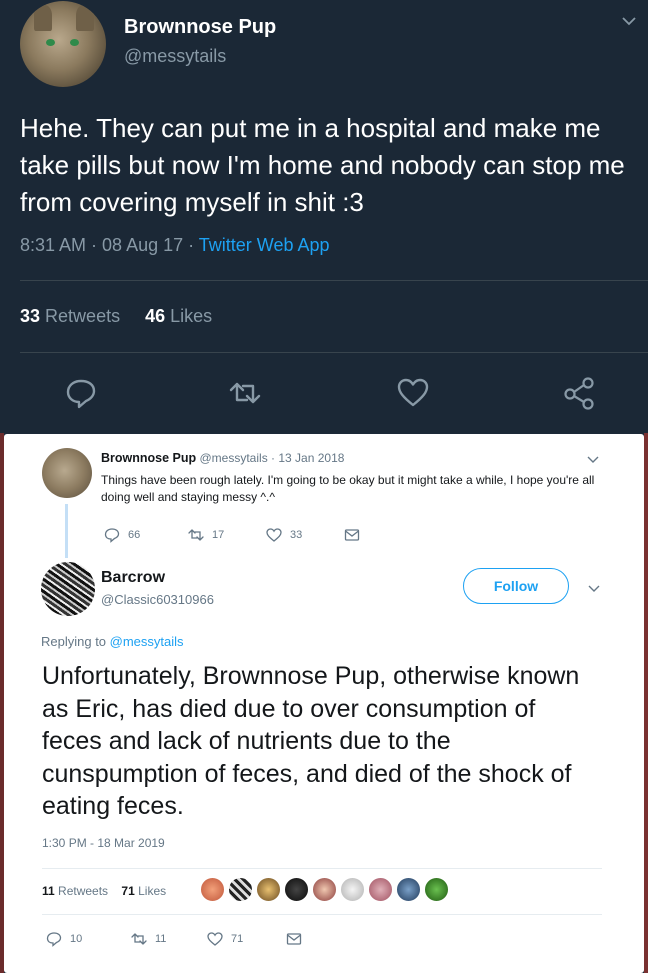  I want to click on handle-date: @messytails · 13 Jan 2018, so click(272, 458).